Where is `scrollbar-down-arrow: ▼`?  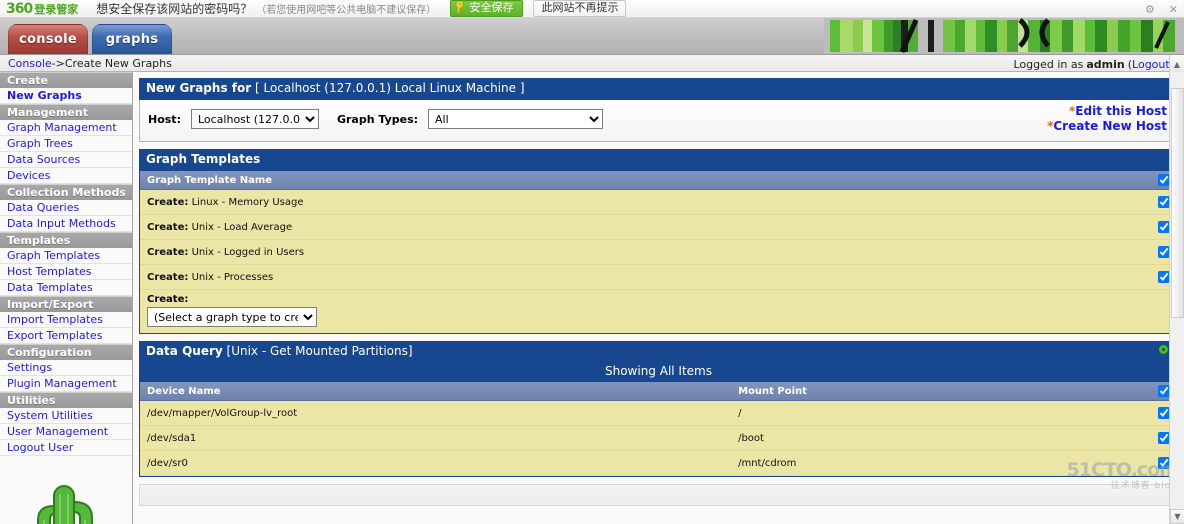 scrollbar-down-arrow: ▼ is located at coordinates (1177, 516).